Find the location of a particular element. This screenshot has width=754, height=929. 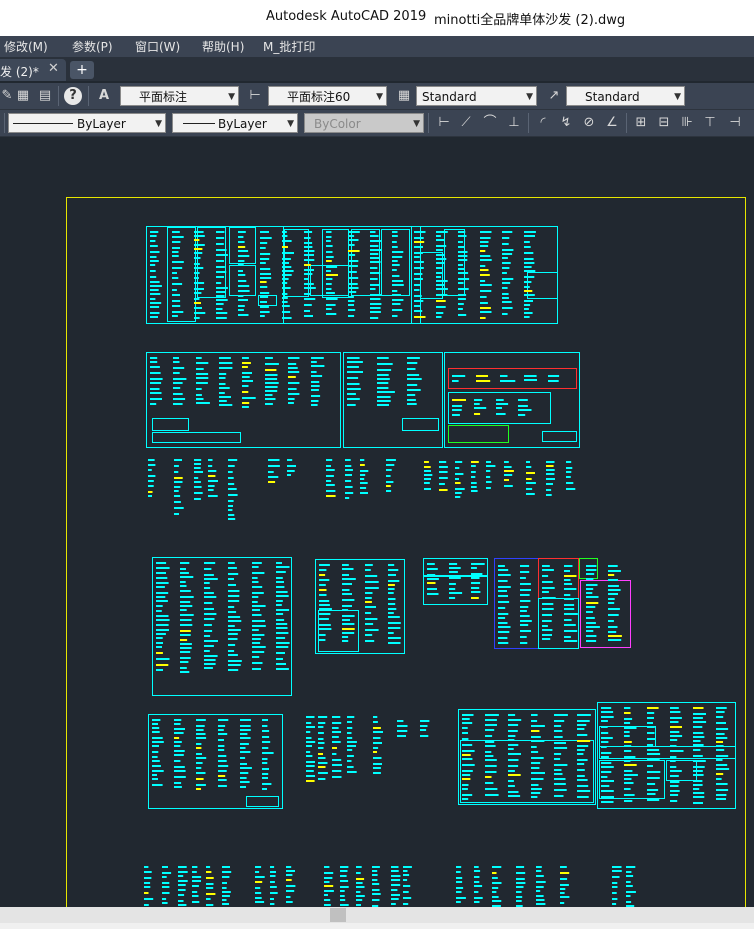

drawing-border is located at coordinates (588, 568).